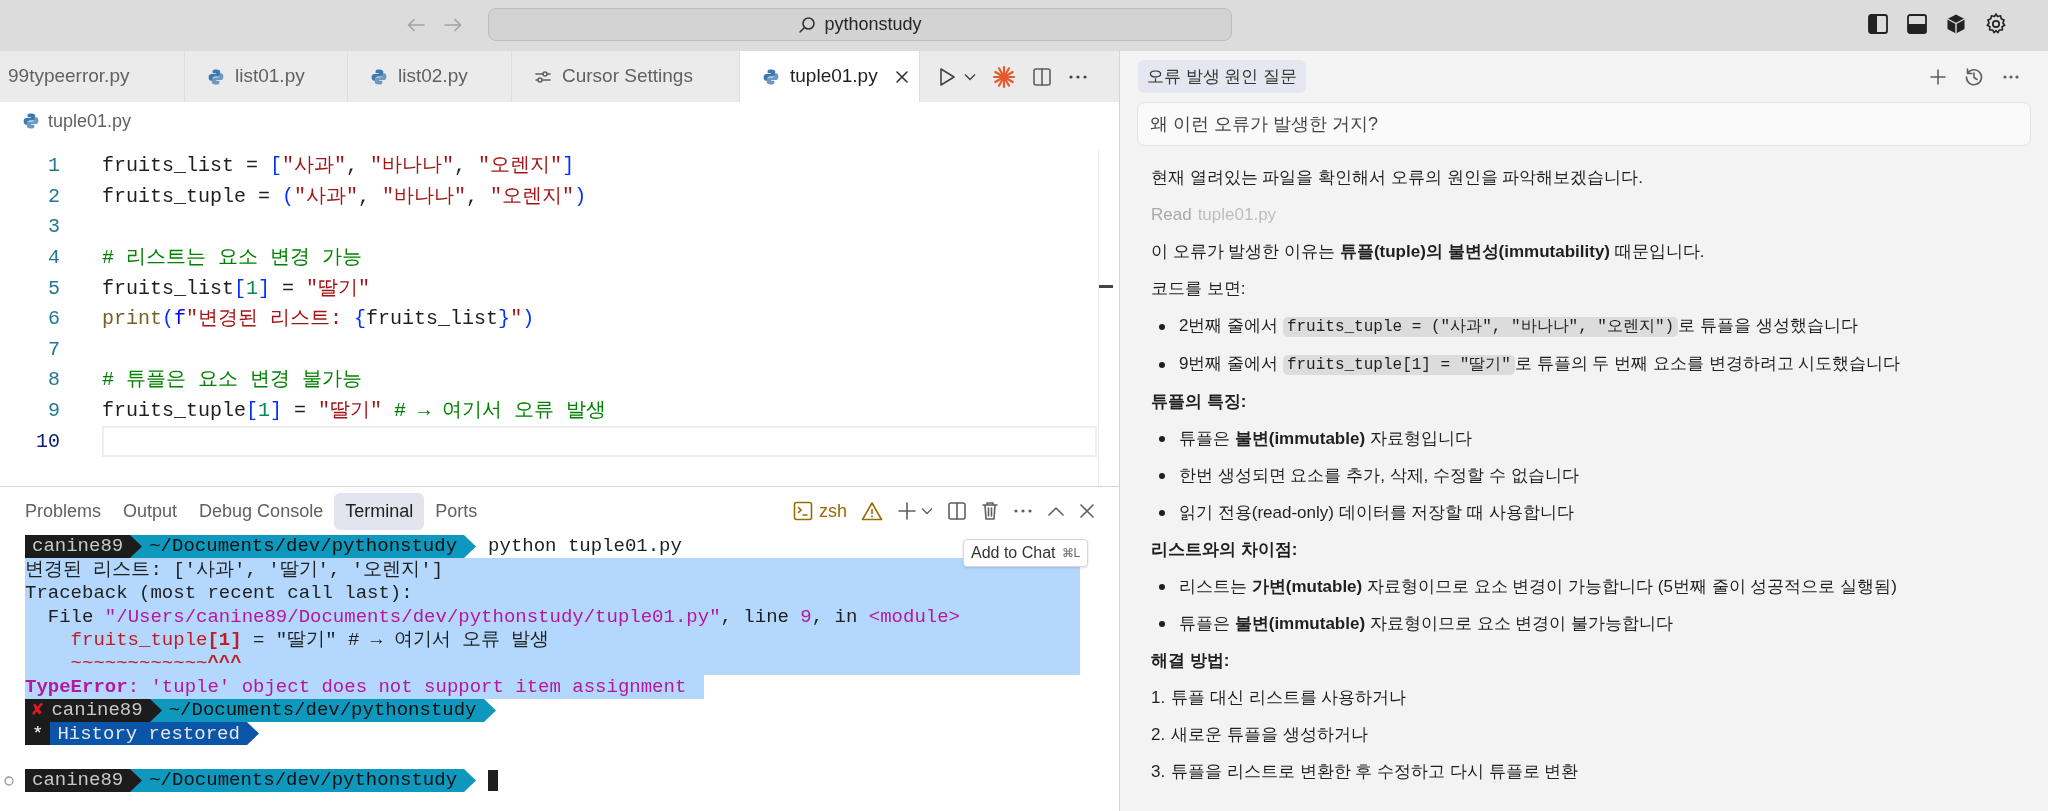 The image size is (2048, 811). Describe the element at coordinates (990, 511) in the screenshot. I see `trash-icon` at that location.